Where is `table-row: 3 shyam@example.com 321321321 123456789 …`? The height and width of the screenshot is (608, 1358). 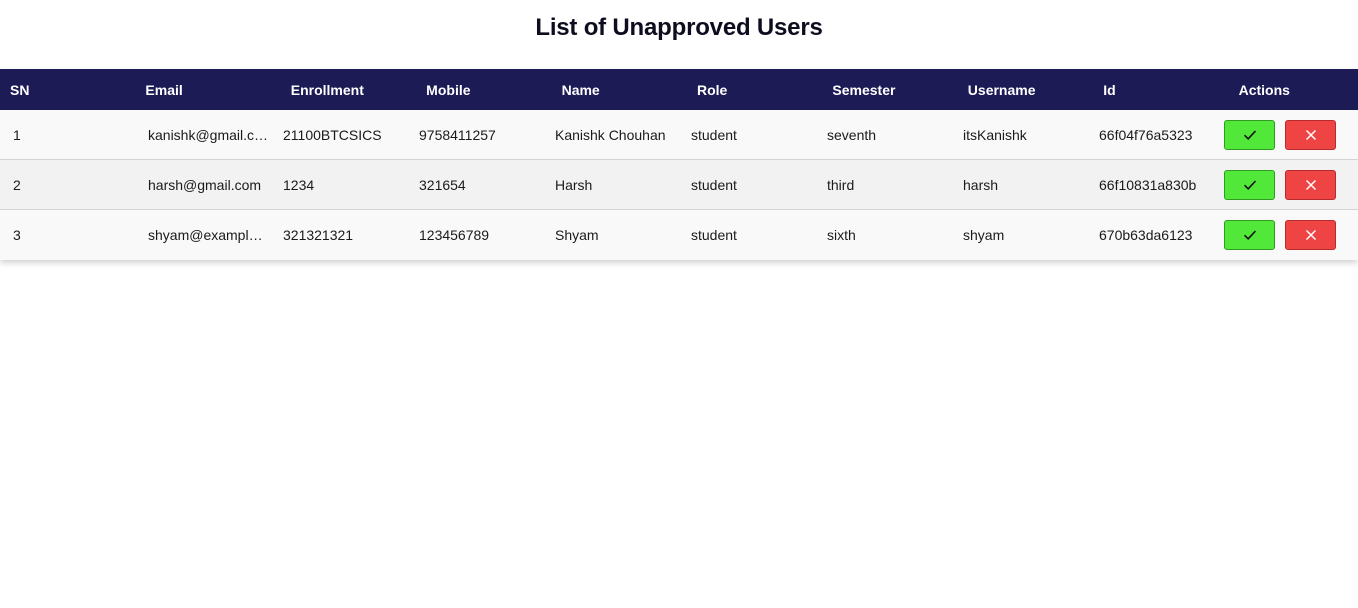
table-row: 3 shyam@example.com 321321321 123456789 … is located at coordinates (679, 235).